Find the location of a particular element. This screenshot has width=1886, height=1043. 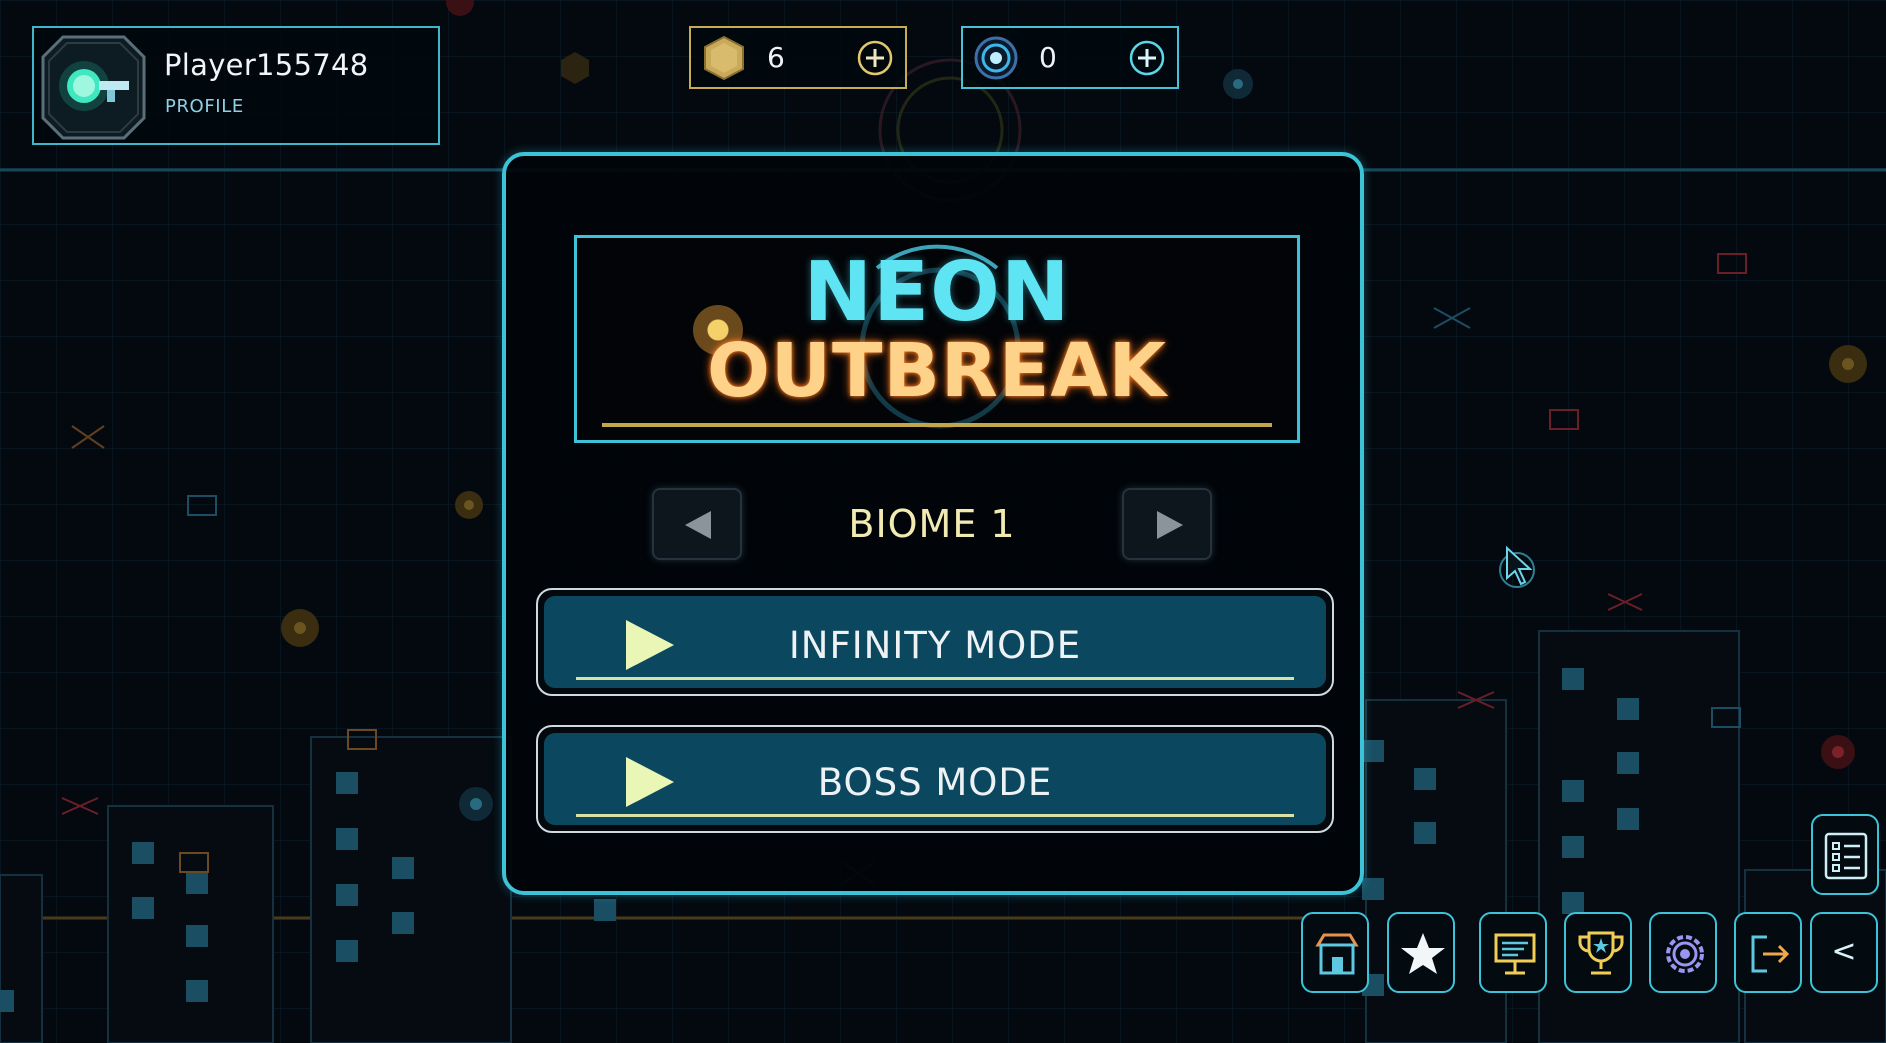

settings-icon is located at coordinates (1685, 954).